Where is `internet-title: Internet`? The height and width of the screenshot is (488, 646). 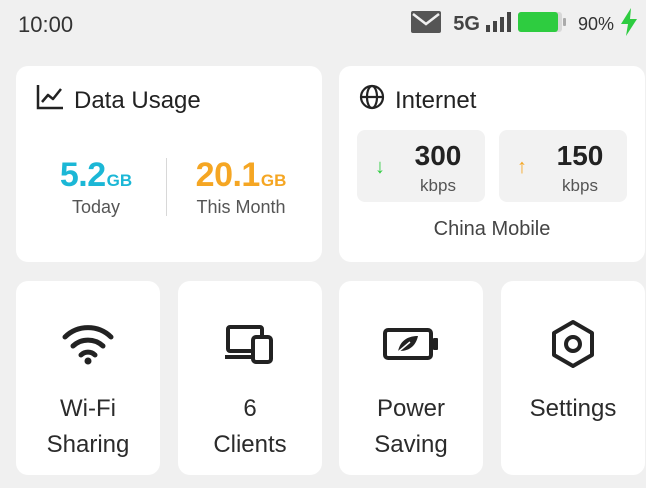
internet-title: Internet is located at coordinates (436, 100).